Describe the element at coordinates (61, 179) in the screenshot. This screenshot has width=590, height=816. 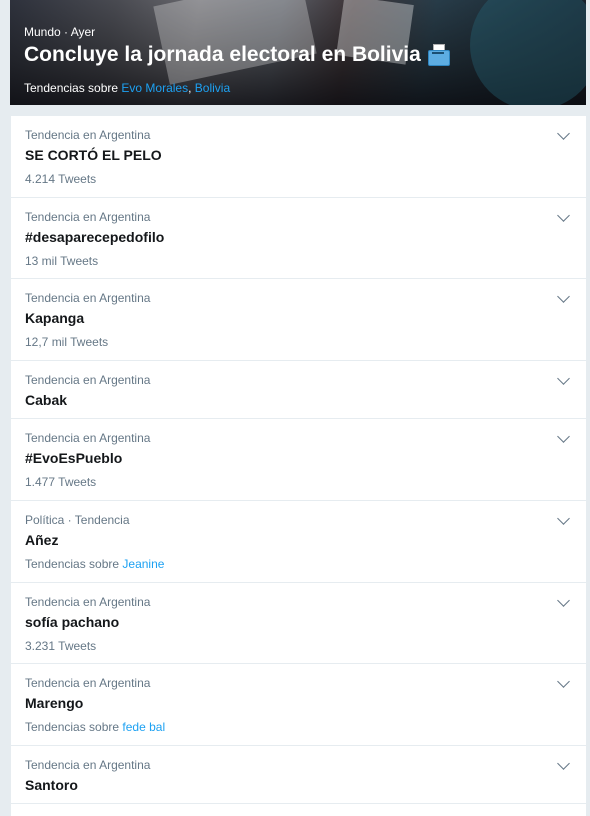
I see `trend-tweet-count: 4.214 Tweets` at that location.